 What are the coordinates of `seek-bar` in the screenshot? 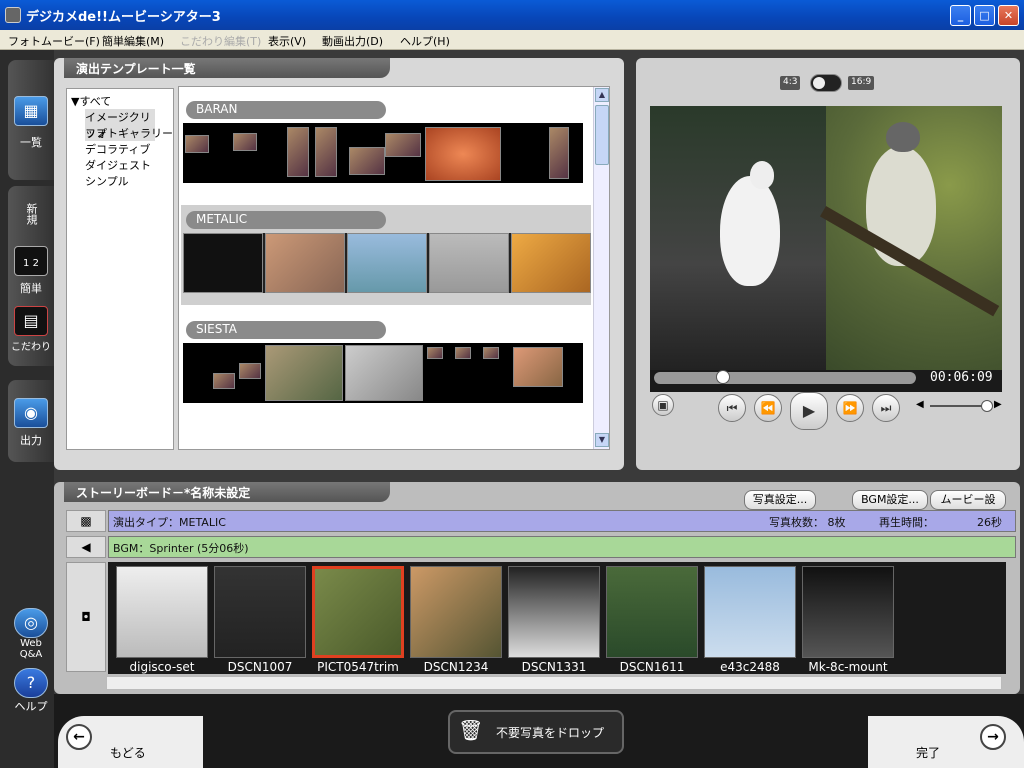 It's located at (785, 377).